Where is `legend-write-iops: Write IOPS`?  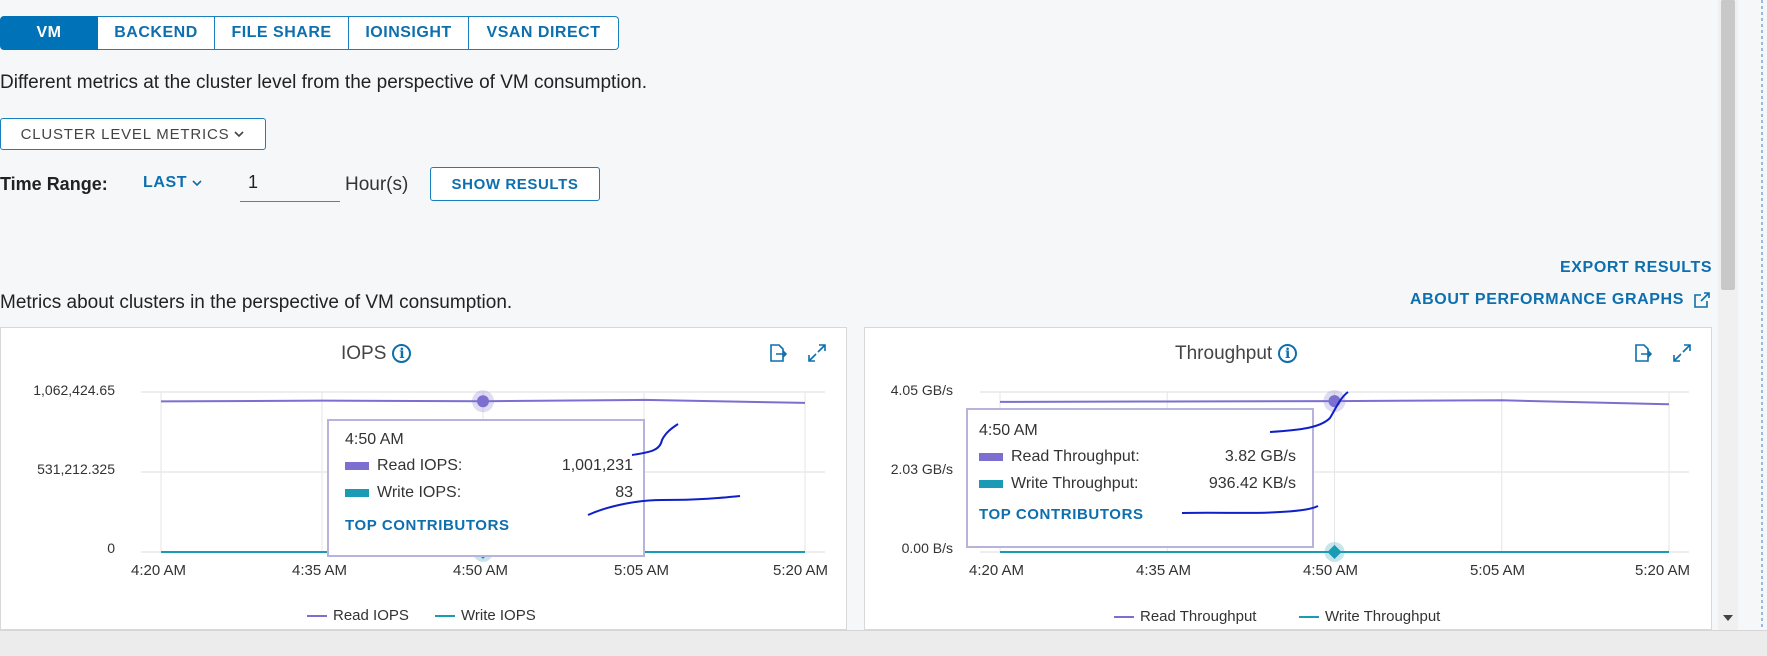 legend-write-iops: Write IOPS is located at coordinates (485, 615).